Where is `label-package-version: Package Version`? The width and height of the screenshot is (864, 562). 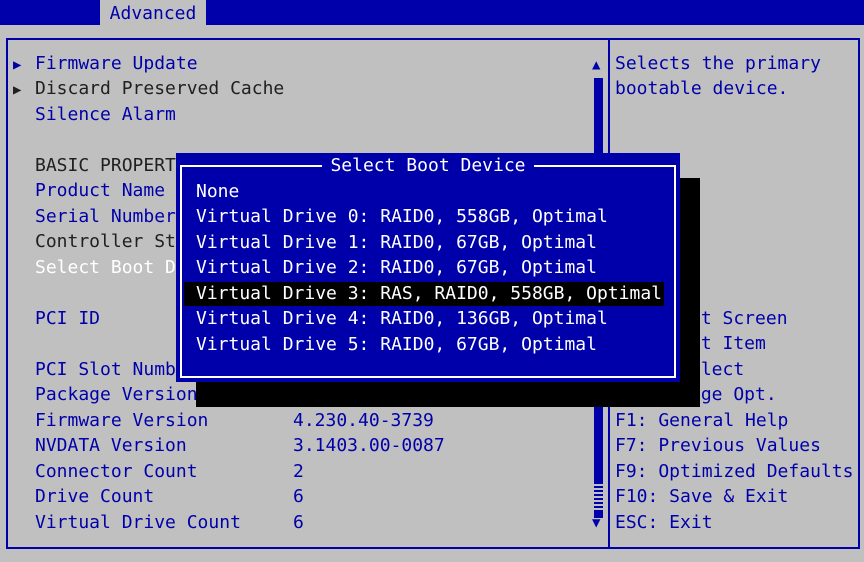 label-package-version: Package Version is located at coordinates (116, 394).